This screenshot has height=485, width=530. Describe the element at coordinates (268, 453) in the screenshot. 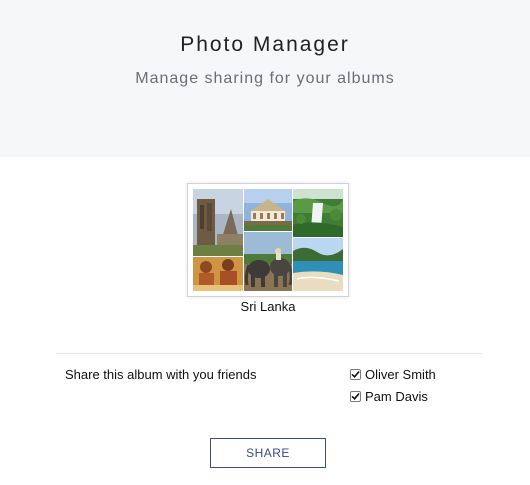

I see `share-button: SHARE` at that location.